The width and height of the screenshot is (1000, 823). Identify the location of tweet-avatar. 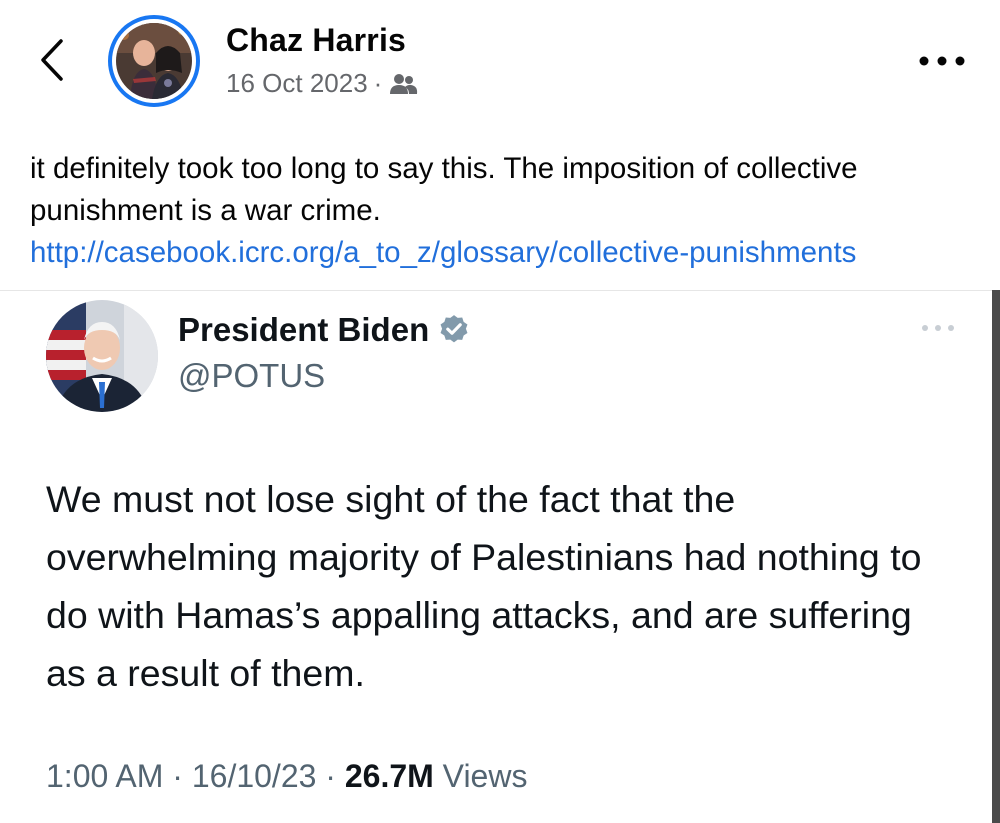
(102, 356).